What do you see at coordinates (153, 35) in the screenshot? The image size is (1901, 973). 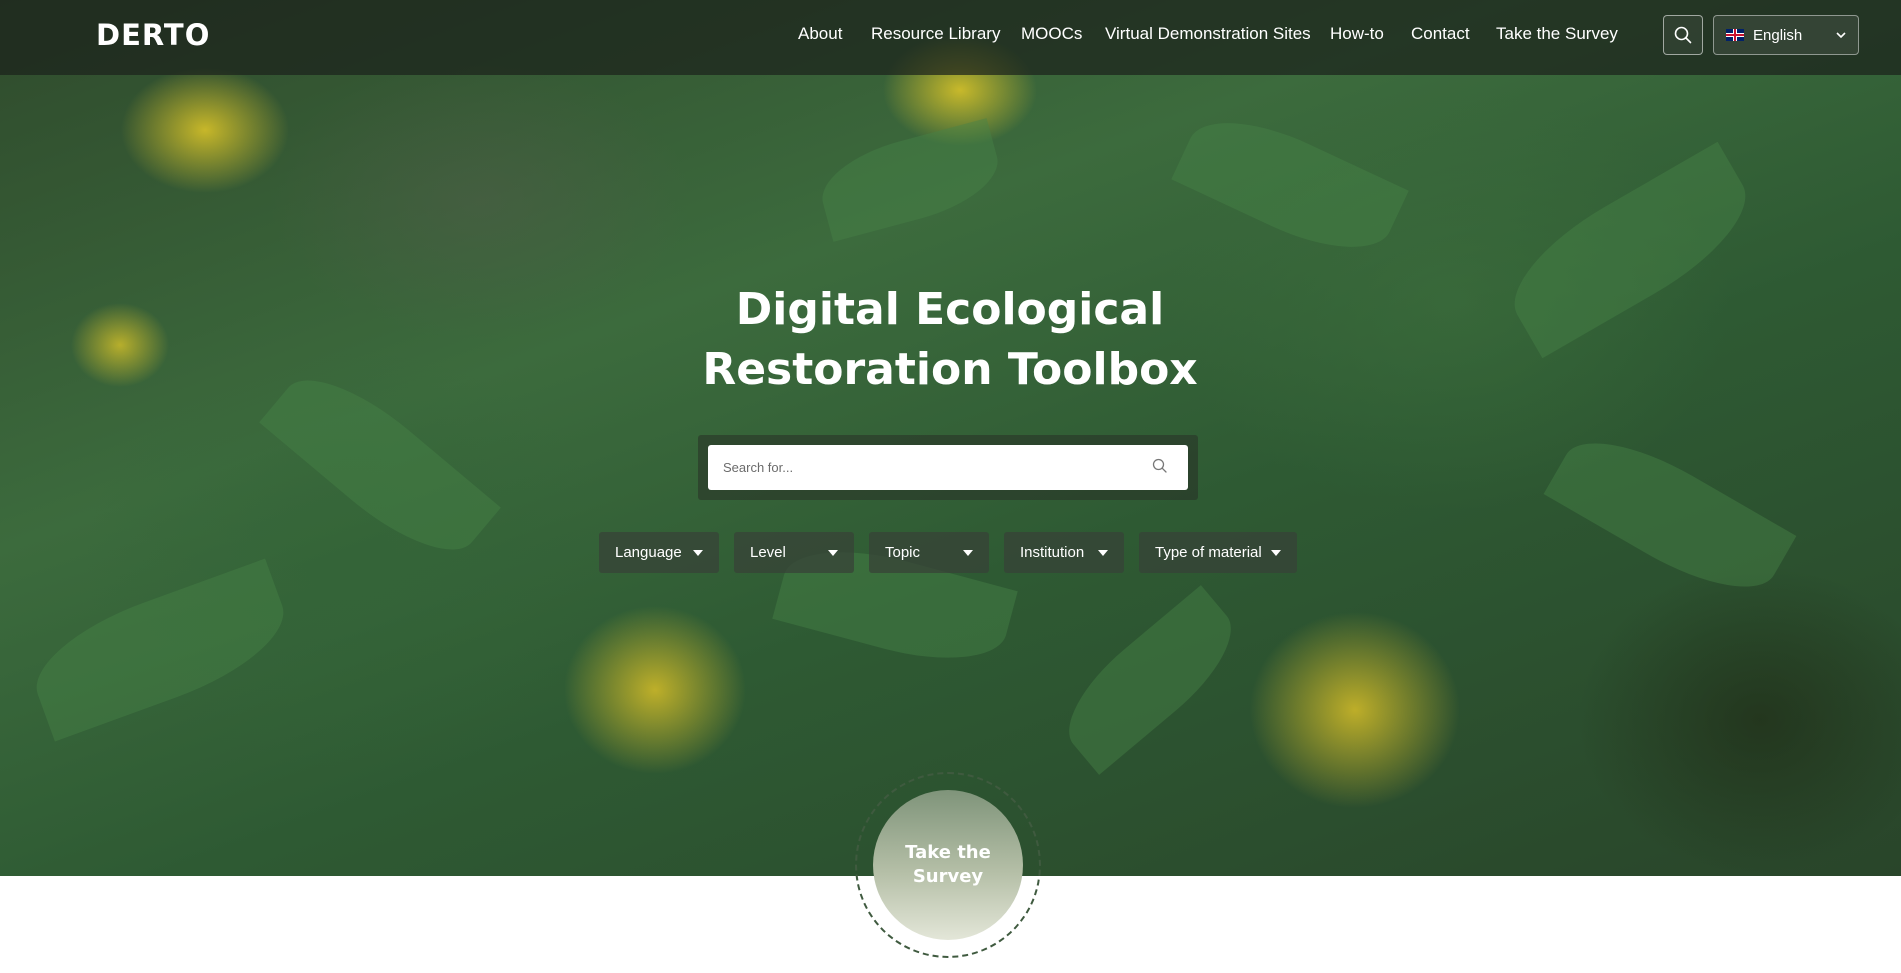 I see `site-logo: DERTO` at bounding box center [153, 35].